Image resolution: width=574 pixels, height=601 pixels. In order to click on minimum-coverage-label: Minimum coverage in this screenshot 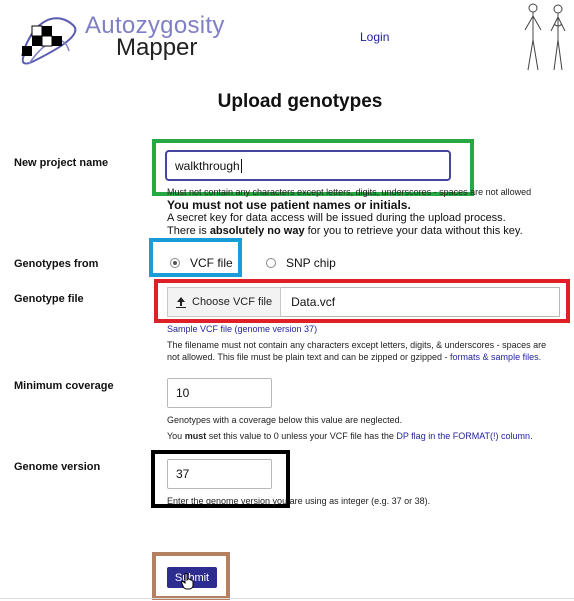, I will do `click(64, 386)`.